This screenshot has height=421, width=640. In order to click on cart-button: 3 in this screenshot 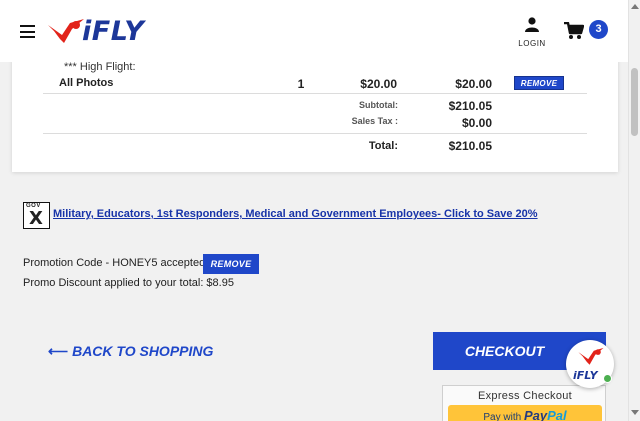, I will do `click(588, 31)`.